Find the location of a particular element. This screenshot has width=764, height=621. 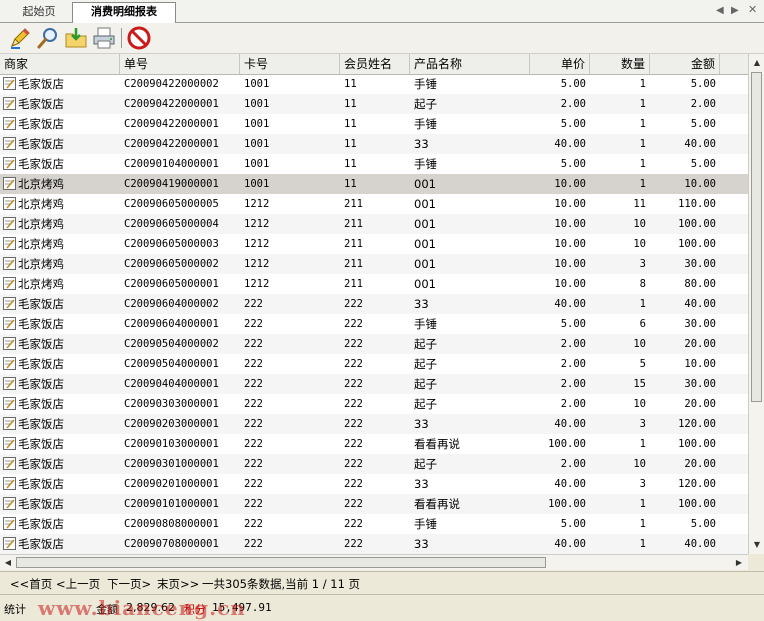

scroll-down-icon: ▼ is located at coordinates (757, 545).